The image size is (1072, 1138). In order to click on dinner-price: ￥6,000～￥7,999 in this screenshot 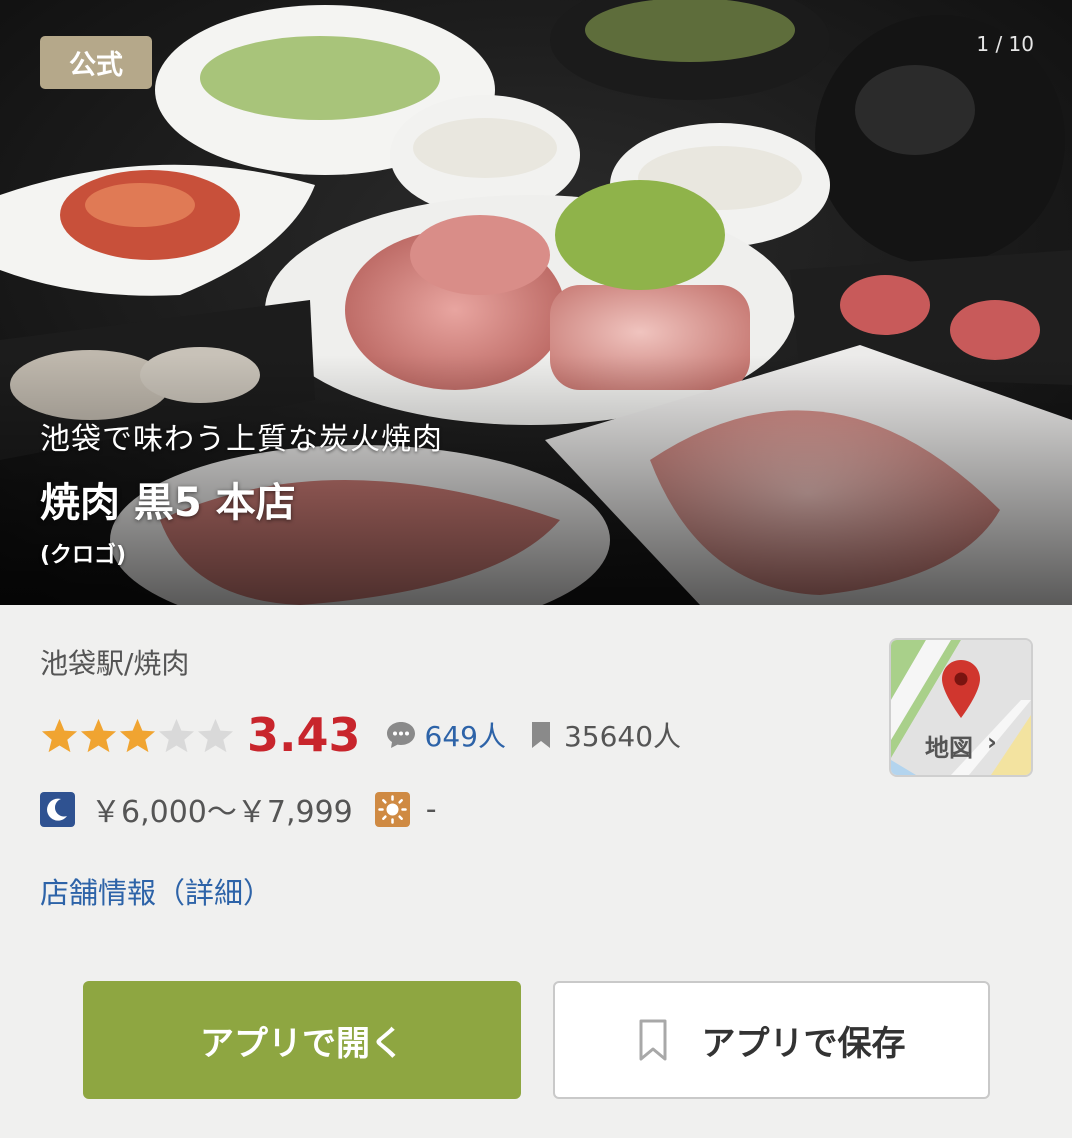, I will do `click(222, 812)`.